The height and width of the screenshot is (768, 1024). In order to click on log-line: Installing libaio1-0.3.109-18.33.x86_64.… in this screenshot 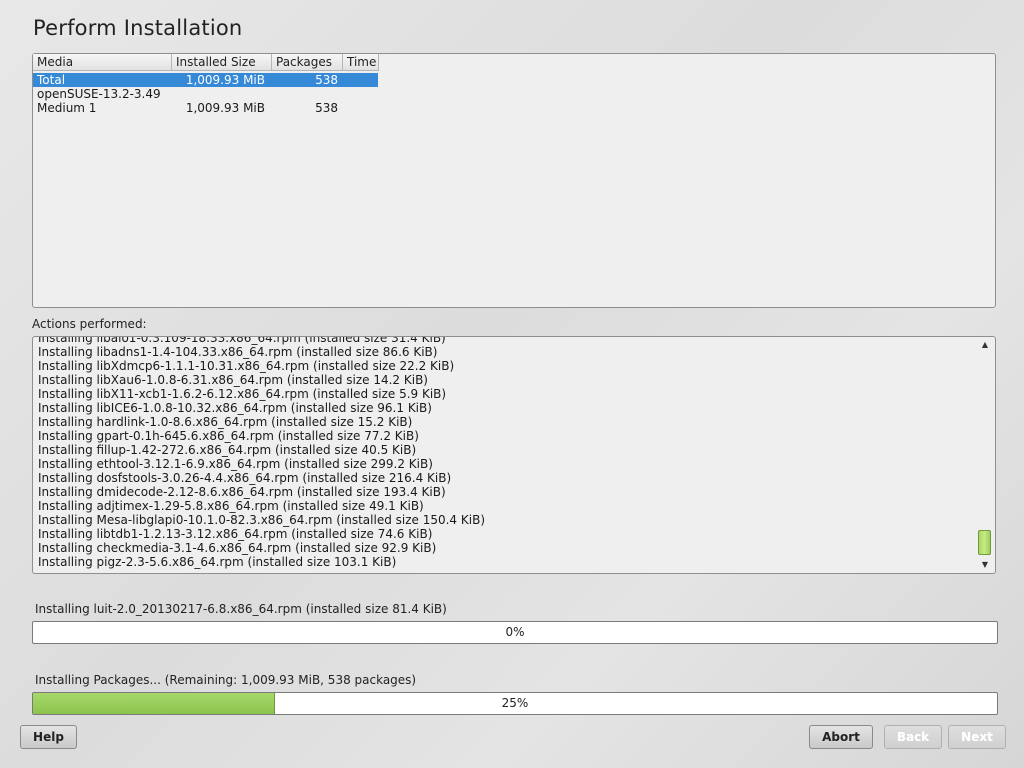, I will do `click(242, 340)`.